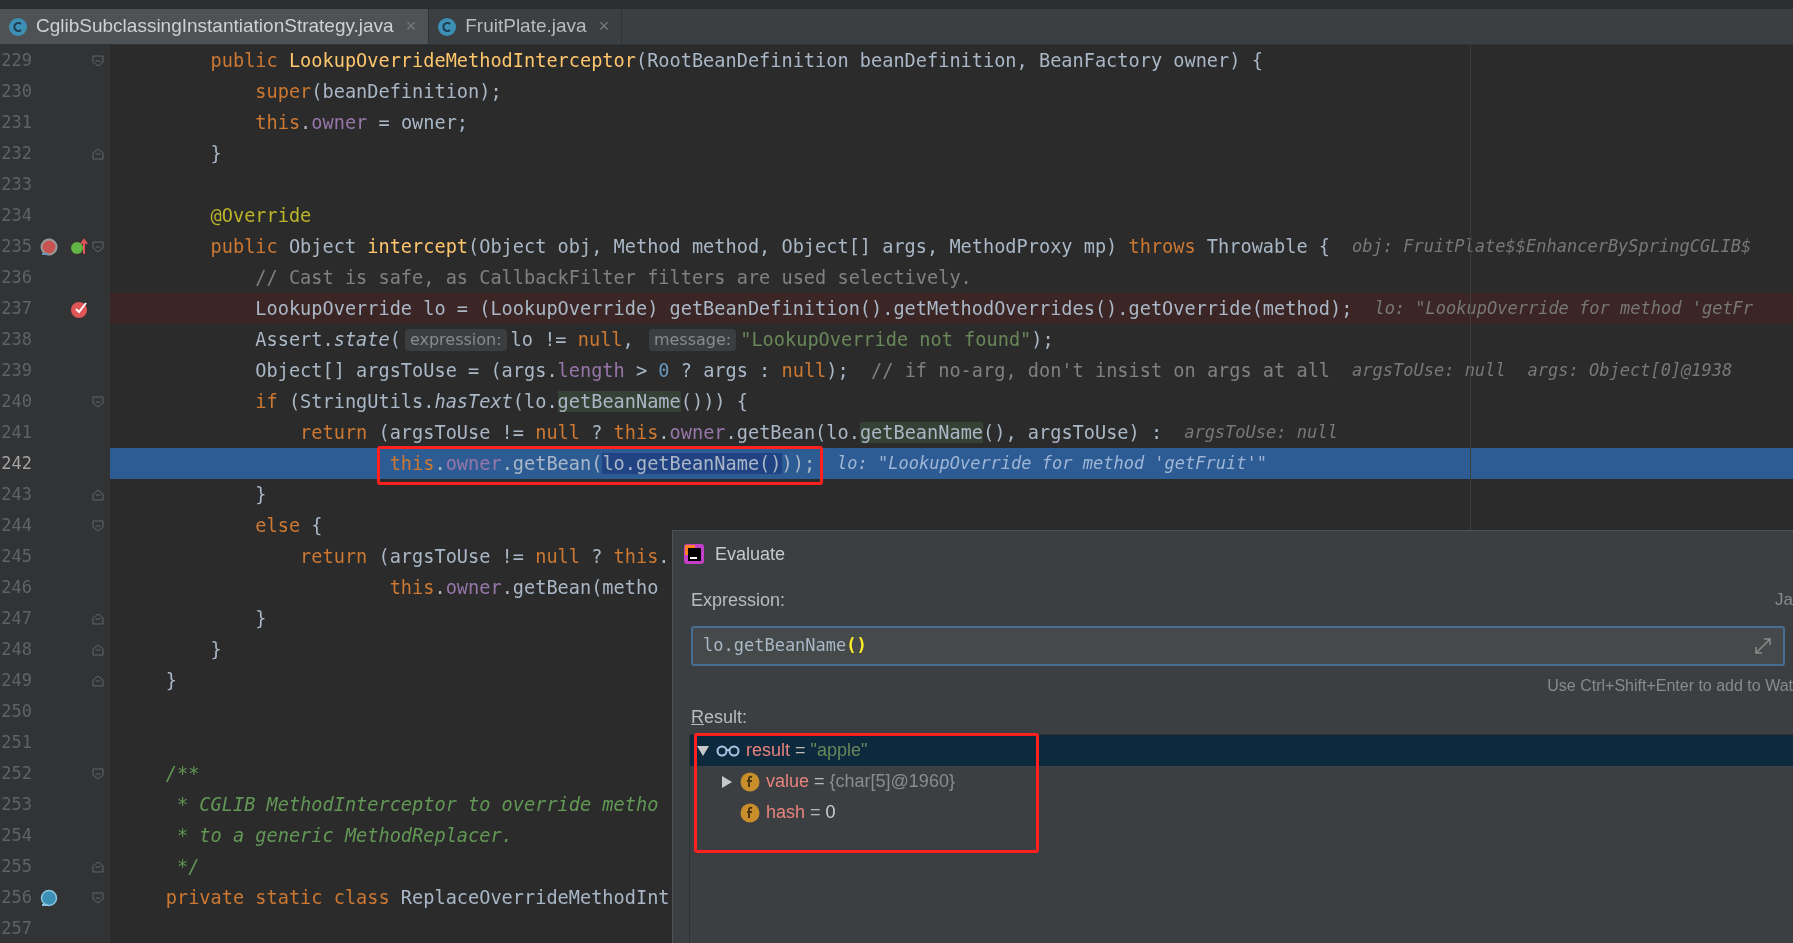 Image resolution: width=1793 pixels, height=943 pixels. Describe the element at coordinates (736, 61) in the screenshot. I see `code-text: public LookupOverrideMethodInterceptor(RootBeanDefinition beanDefinition, BeanFactory owner) {` at that location.